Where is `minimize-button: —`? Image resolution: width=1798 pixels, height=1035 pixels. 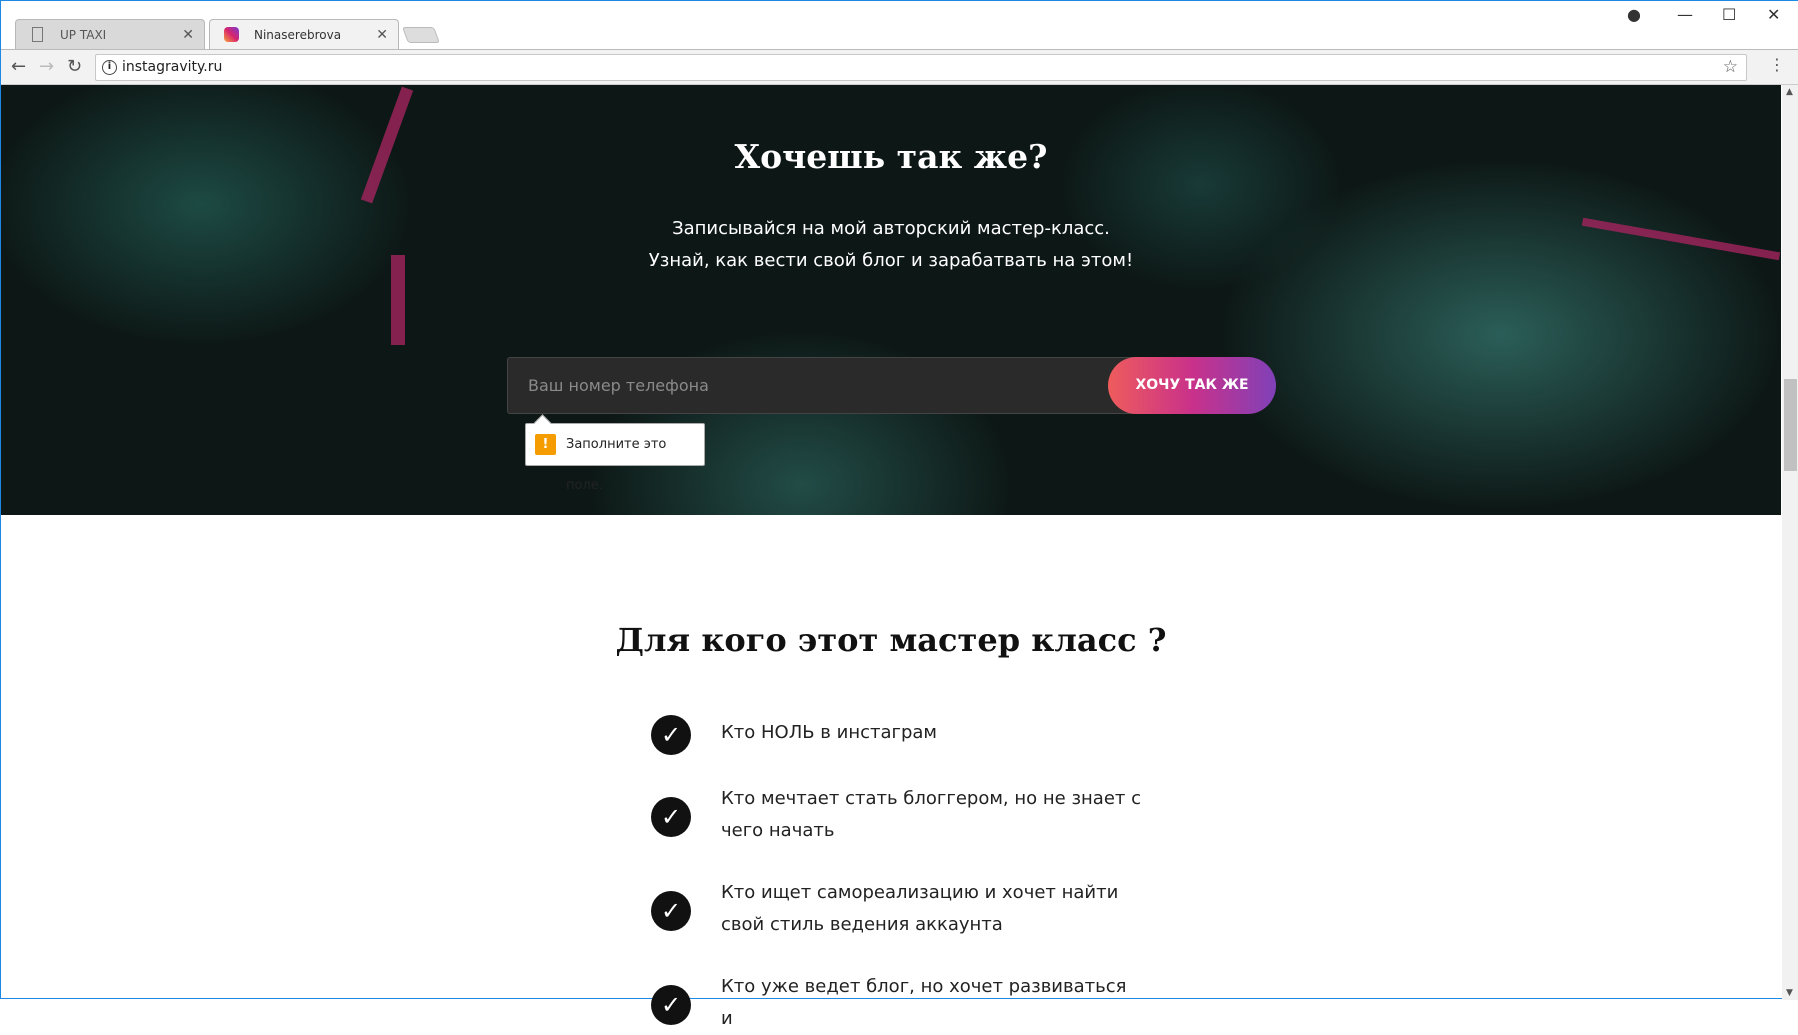
minimize-button: — is located at coordinates (1685, 14).